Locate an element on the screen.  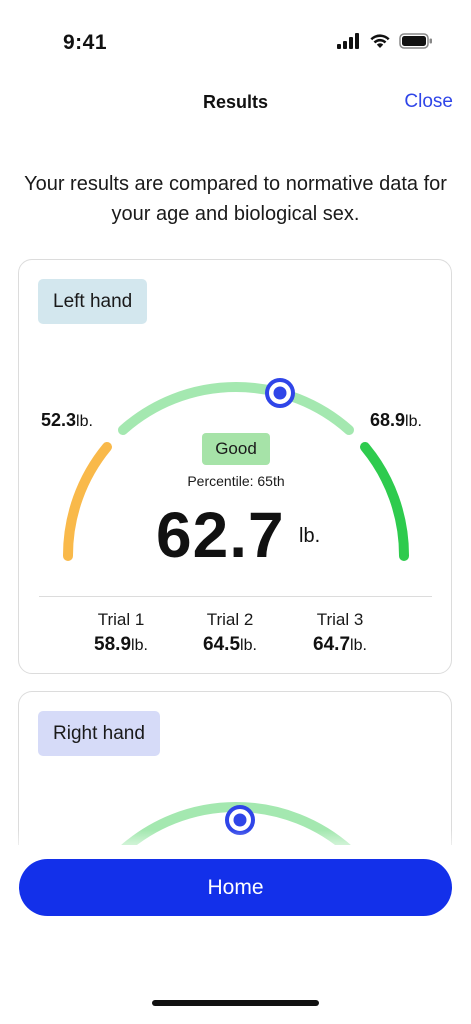
gauge-low-segment is located at coordinates (87, 501).